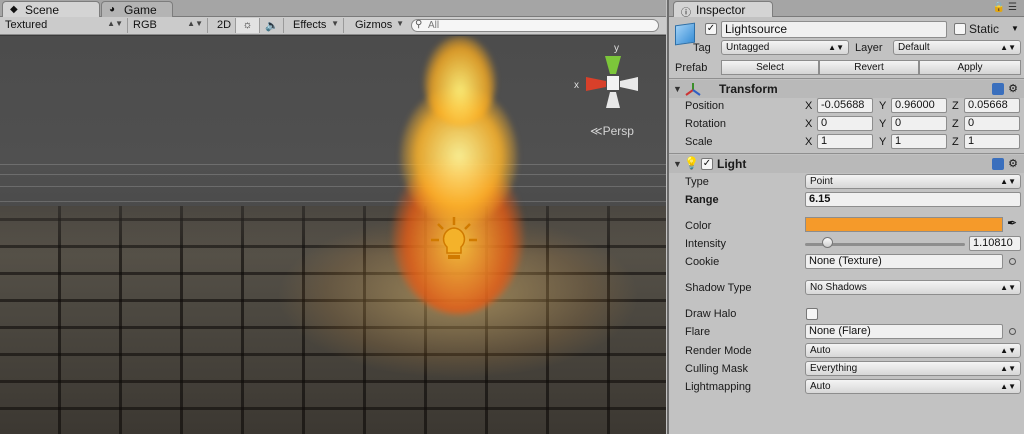 This screenshot has height=434, width=1024. Describe the element at coordinates (770, 67) in the screenshot. I see `prefab-select-button: Select` at that location.